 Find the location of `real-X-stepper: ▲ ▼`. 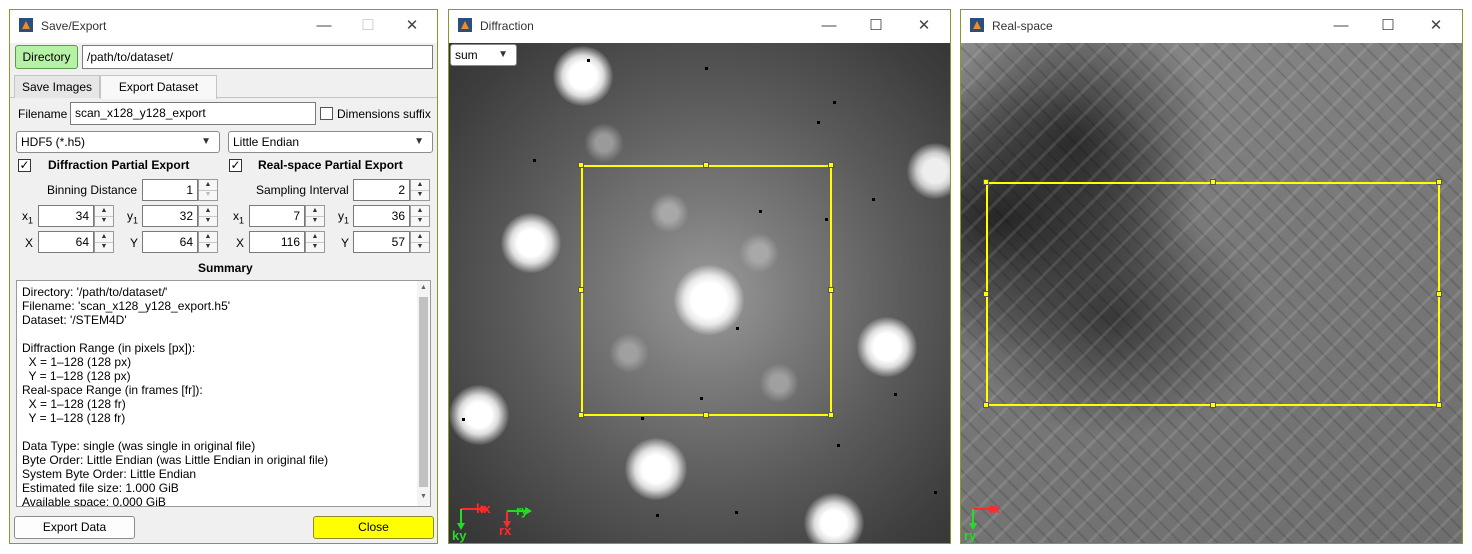

real-X-stepper: ▲ ▼ is located at coordinates (315, 242).